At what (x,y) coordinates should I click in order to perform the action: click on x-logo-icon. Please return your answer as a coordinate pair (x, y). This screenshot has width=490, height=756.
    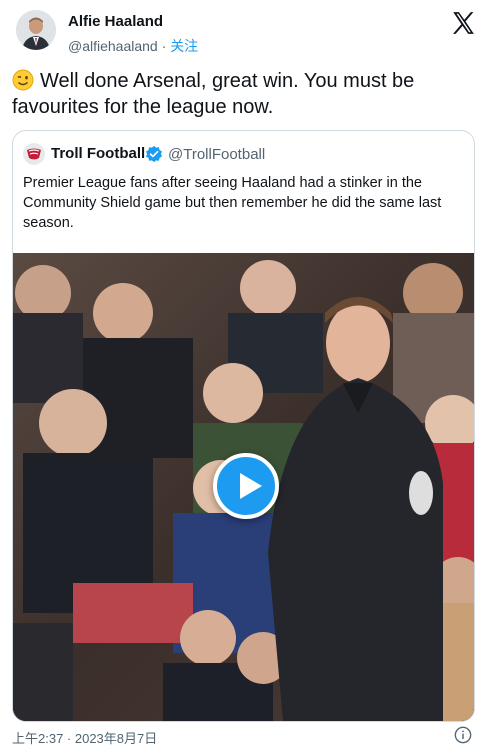
    Looking at the image, I should click on (463, 23).